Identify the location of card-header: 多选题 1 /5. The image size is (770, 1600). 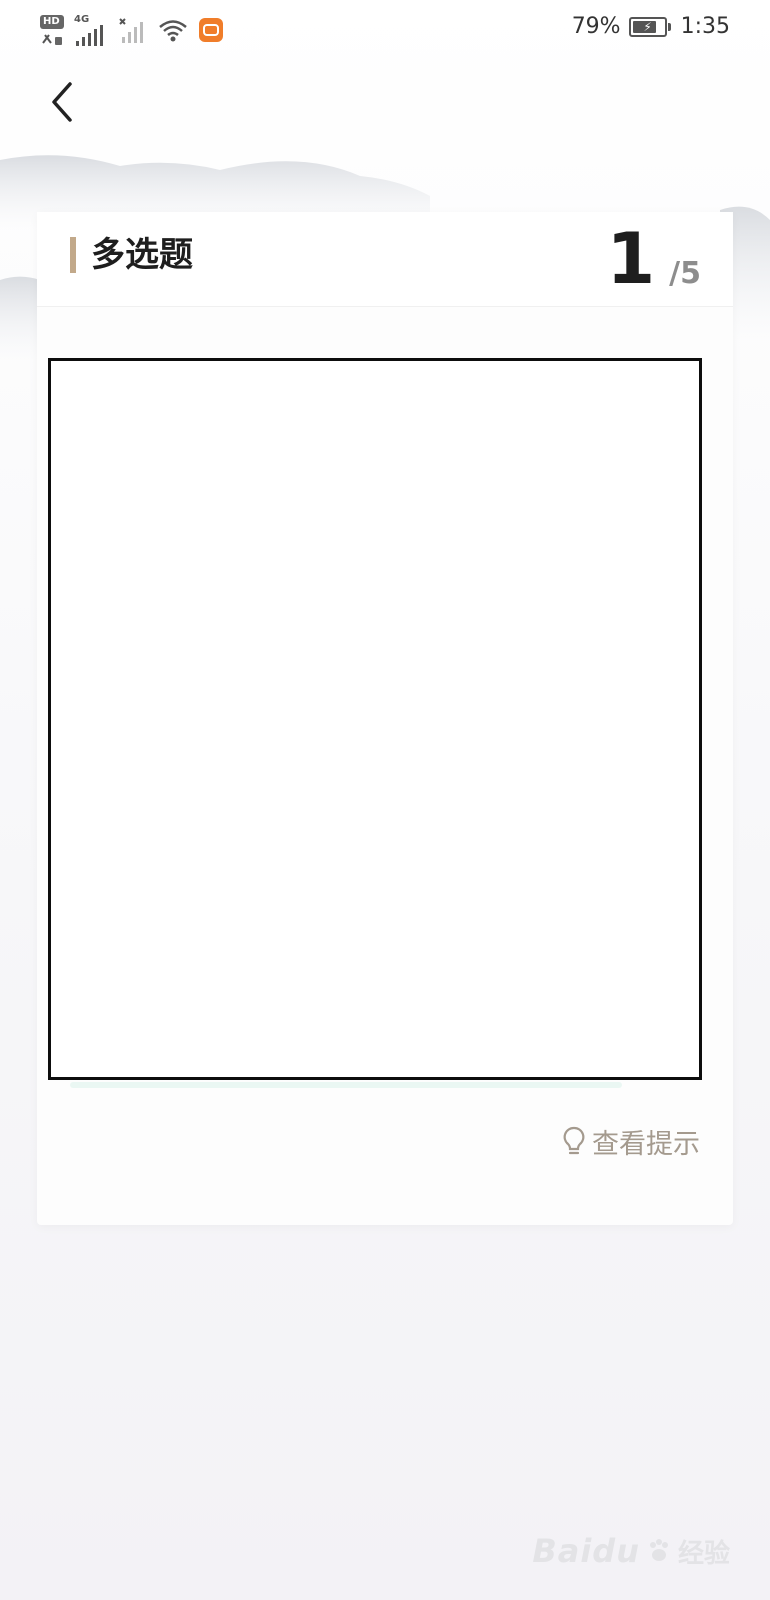
(385, 259).